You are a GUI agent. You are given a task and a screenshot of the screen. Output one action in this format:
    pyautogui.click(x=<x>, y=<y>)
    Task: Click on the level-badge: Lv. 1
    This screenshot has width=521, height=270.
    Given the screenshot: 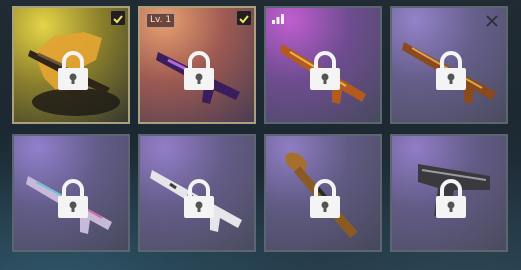 What is the action you would take?
    pyautogui.click(x=161, y=20)
    